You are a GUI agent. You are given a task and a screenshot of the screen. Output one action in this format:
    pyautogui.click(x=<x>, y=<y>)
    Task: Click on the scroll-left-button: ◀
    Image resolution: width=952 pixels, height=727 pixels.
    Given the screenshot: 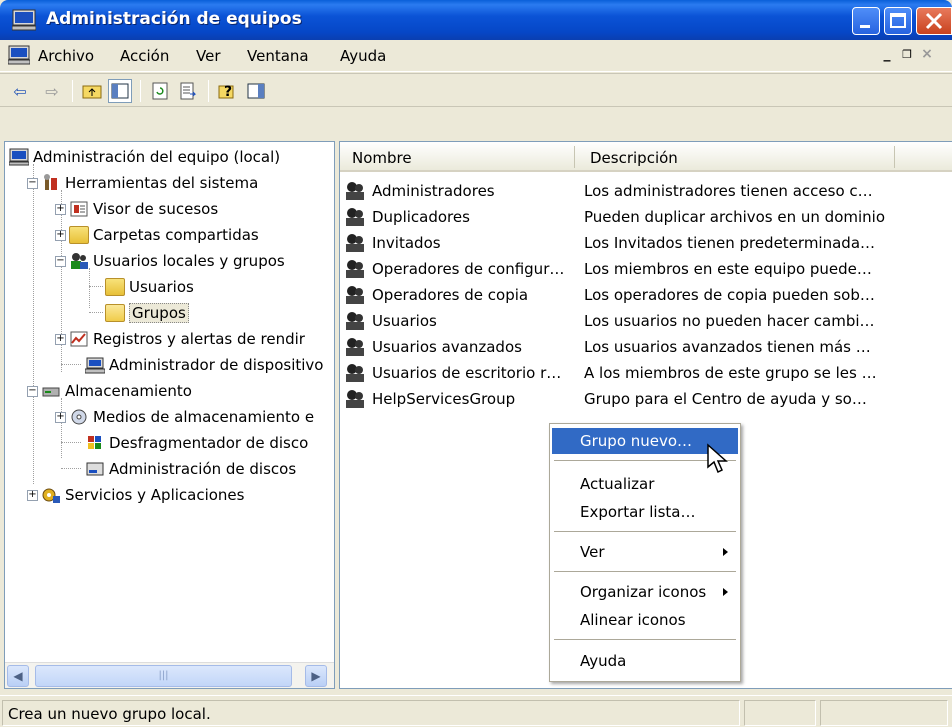 What is the action you would take?
    pyautogui.click(x=18, y=676)
    